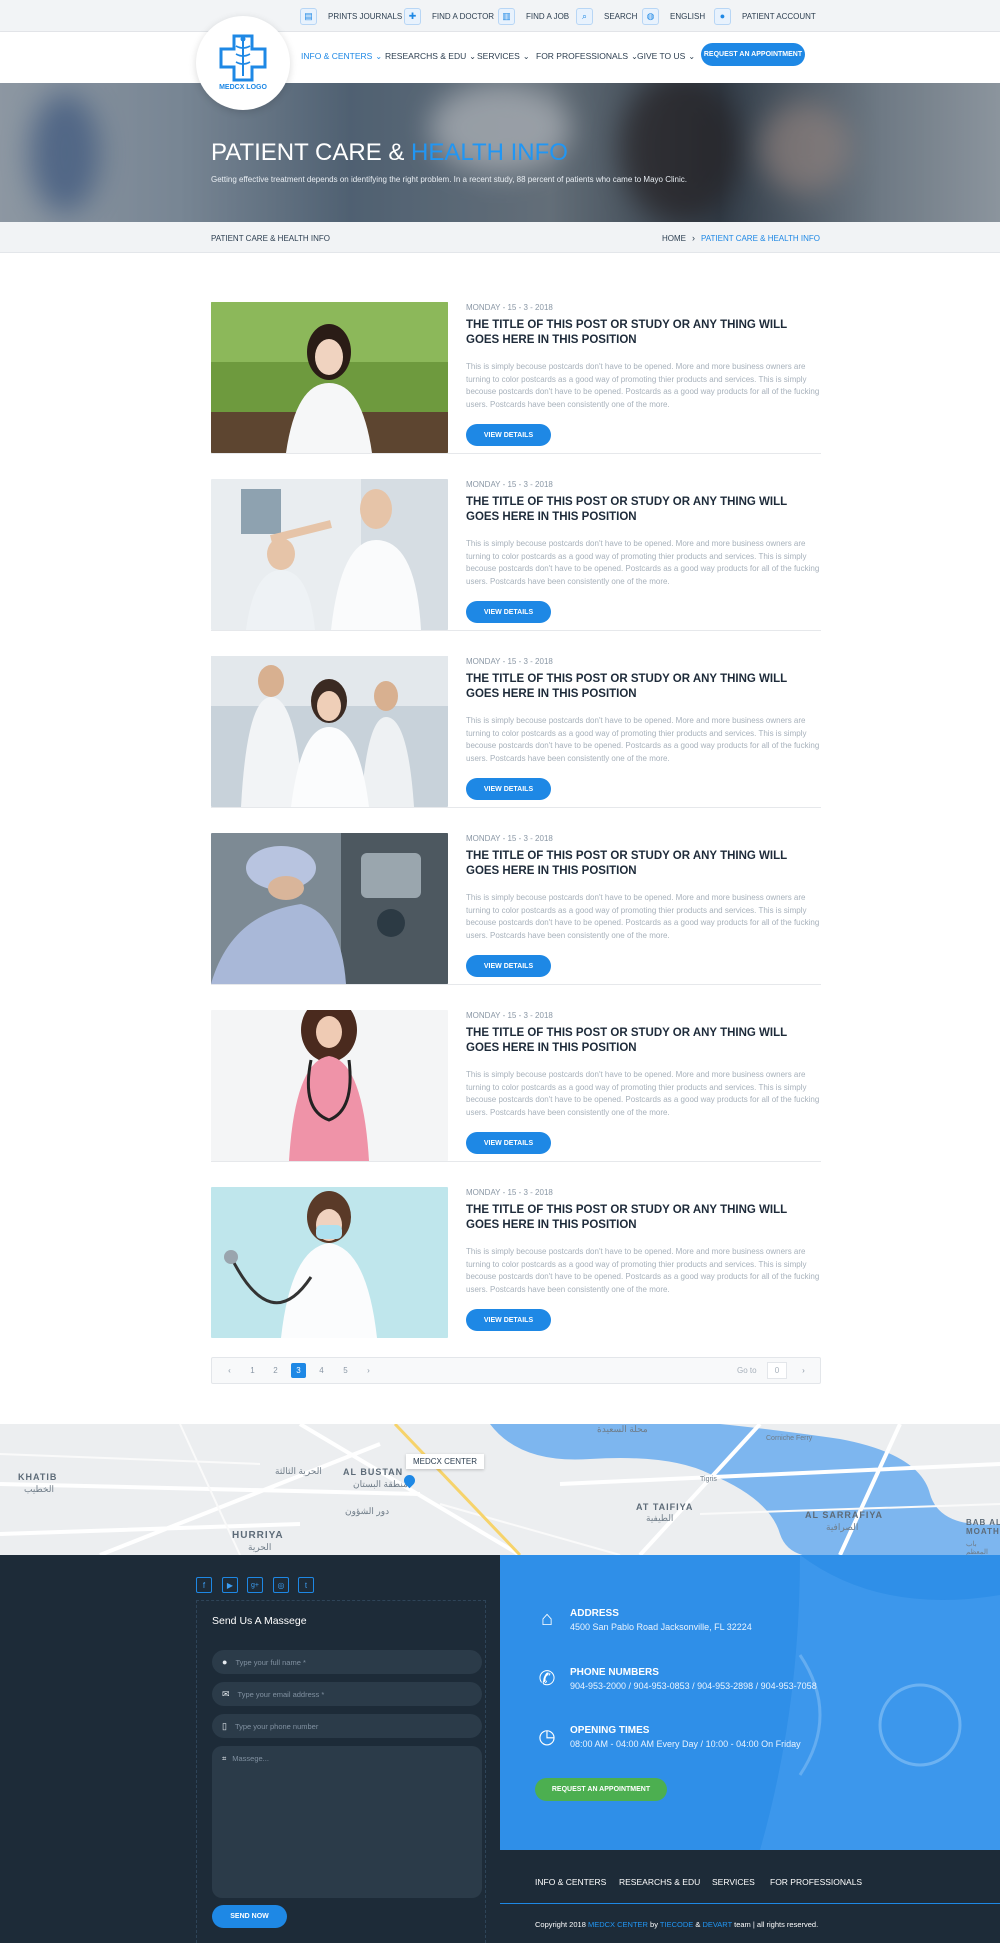 This screenshot has width=1000, height=1943. What do you see at coordinates (844, 1515) in the screenshot?
I see `map-label: AL SARRAFIYA` at bounding box center [844, 1515].